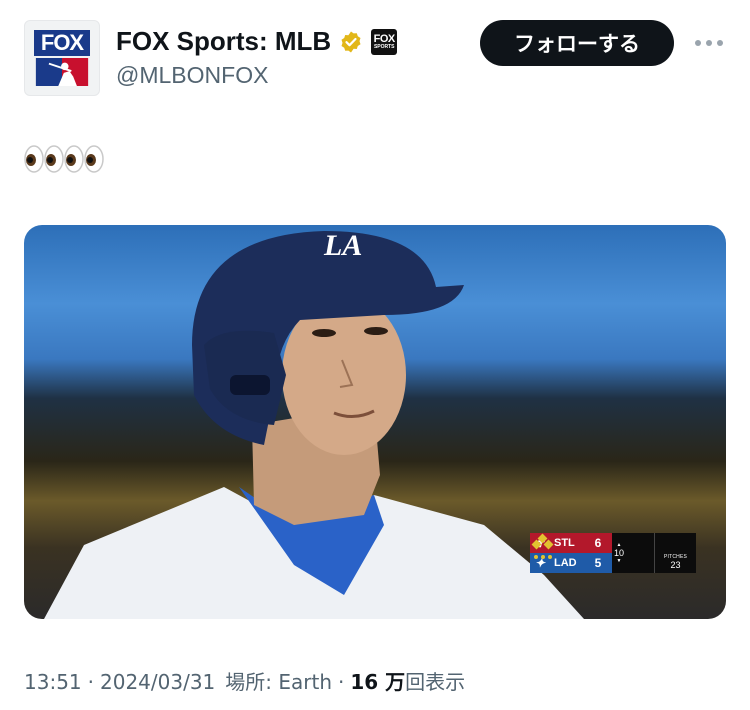 The image size is (750, 710). I want to click on org-badge-text: FOX, so click(384, 38).